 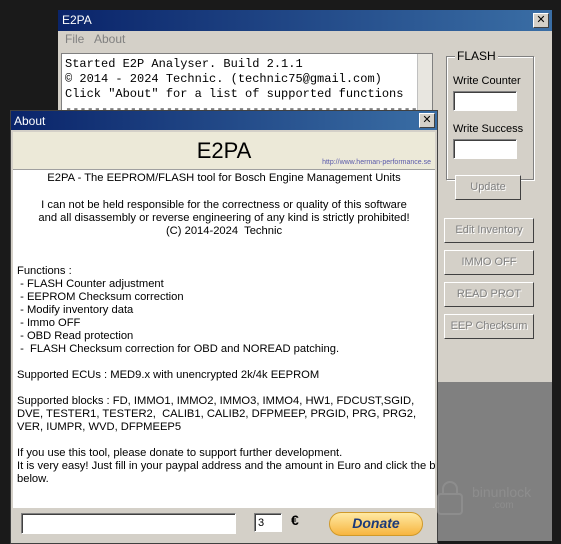 I want to click on about-line: - Immo OFF, so click(x=49, y=323).